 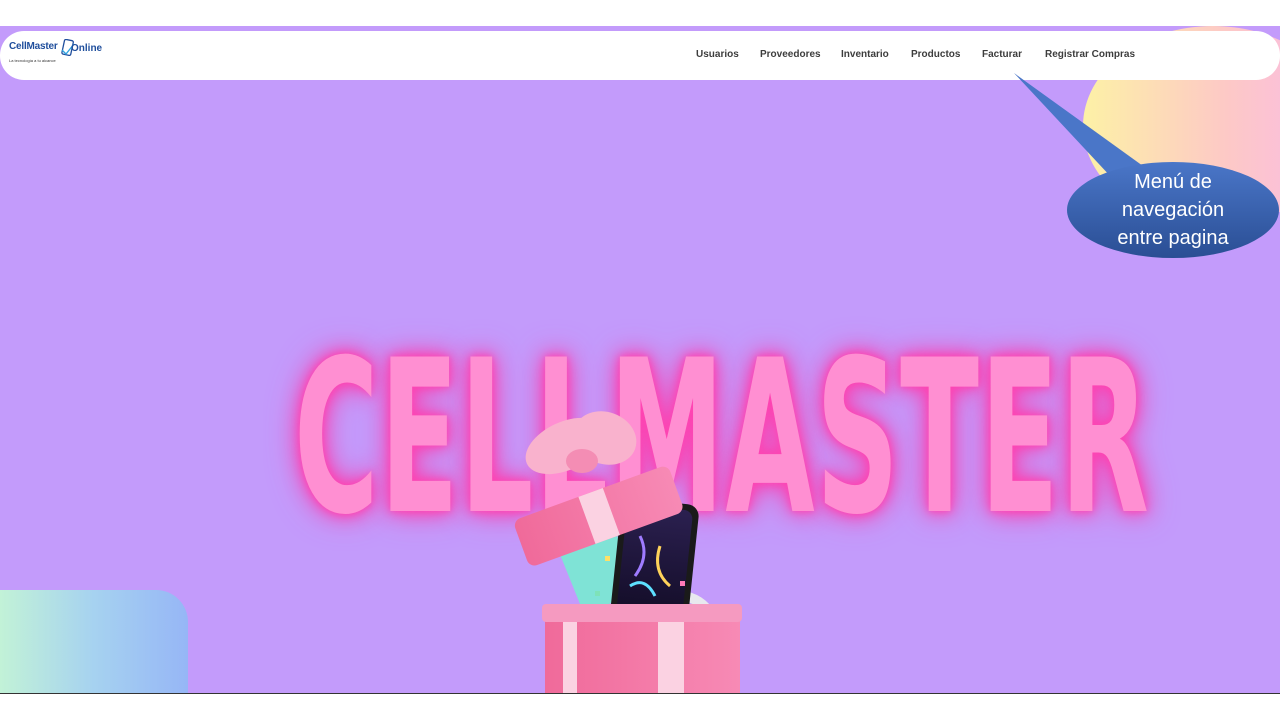 What do you see at coordinates (1173, 238) in the screenshot?
I see `callout-line-3: entre pagina` at bounding box center [1173, 238].